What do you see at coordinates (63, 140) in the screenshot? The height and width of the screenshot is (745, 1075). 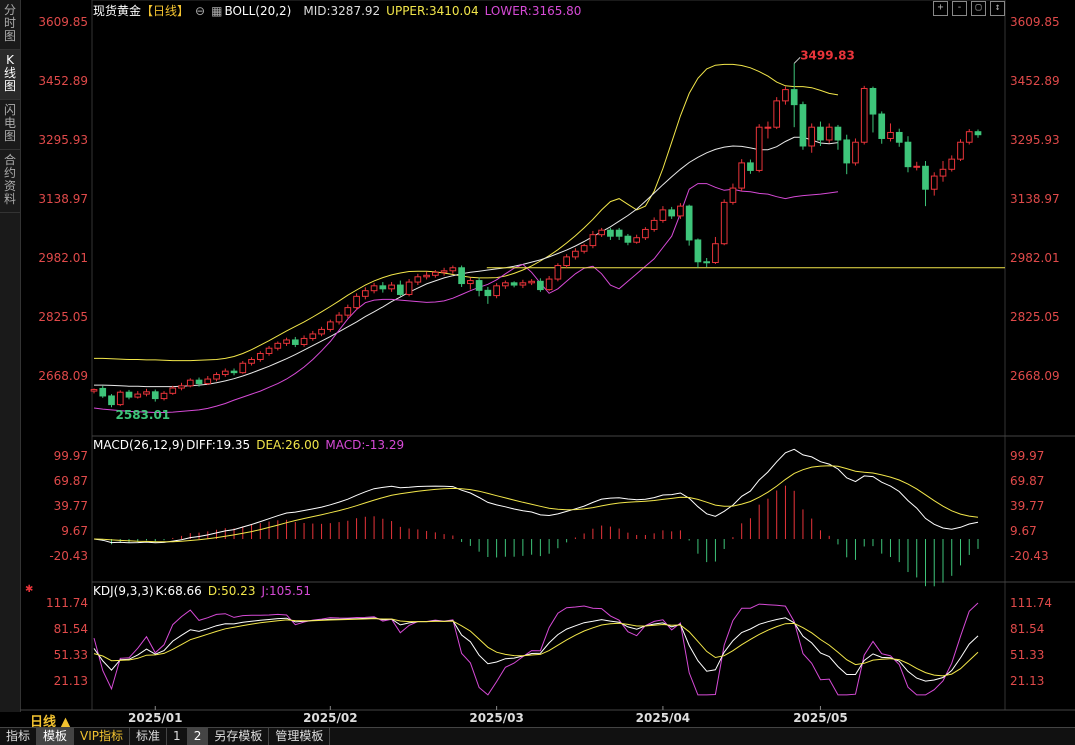 I see `y-tick-label-left: 3295.93` at bounding box center [63, 140].